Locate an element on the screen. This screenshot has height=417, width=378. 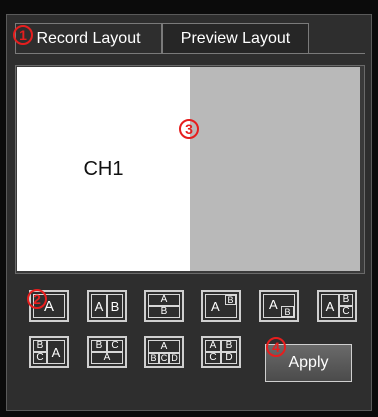
channel-label: CH1 is located at coordinates (103, 168).